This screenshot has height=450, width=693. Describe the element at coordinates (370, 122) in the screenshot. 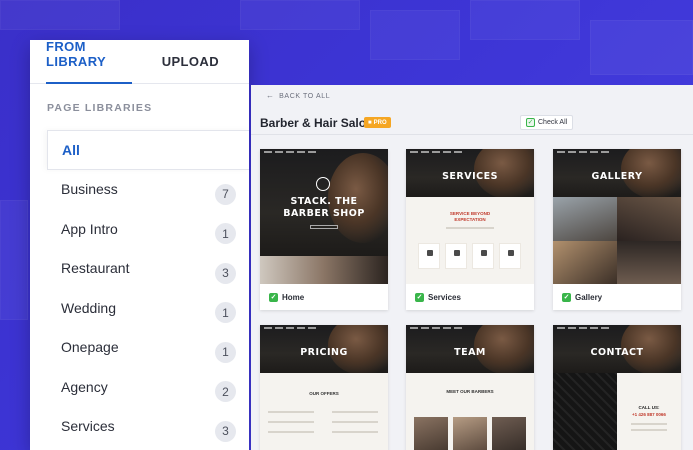

I see `lock-icon: ■` at that location.